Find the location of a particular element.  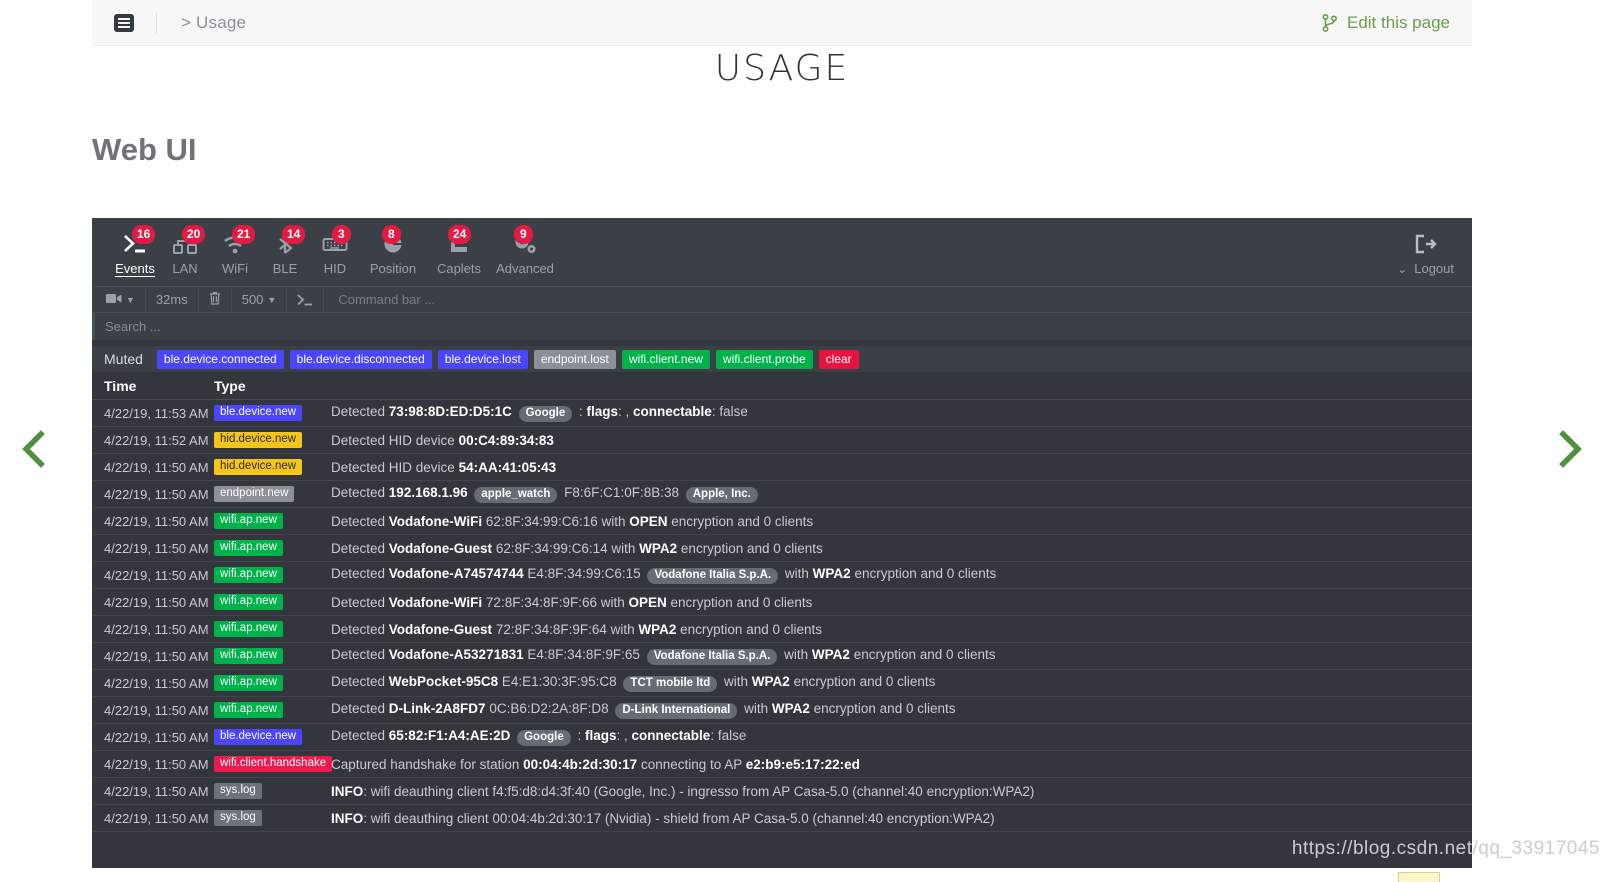

next-page-arrow is located at coordinates (1570, 449).